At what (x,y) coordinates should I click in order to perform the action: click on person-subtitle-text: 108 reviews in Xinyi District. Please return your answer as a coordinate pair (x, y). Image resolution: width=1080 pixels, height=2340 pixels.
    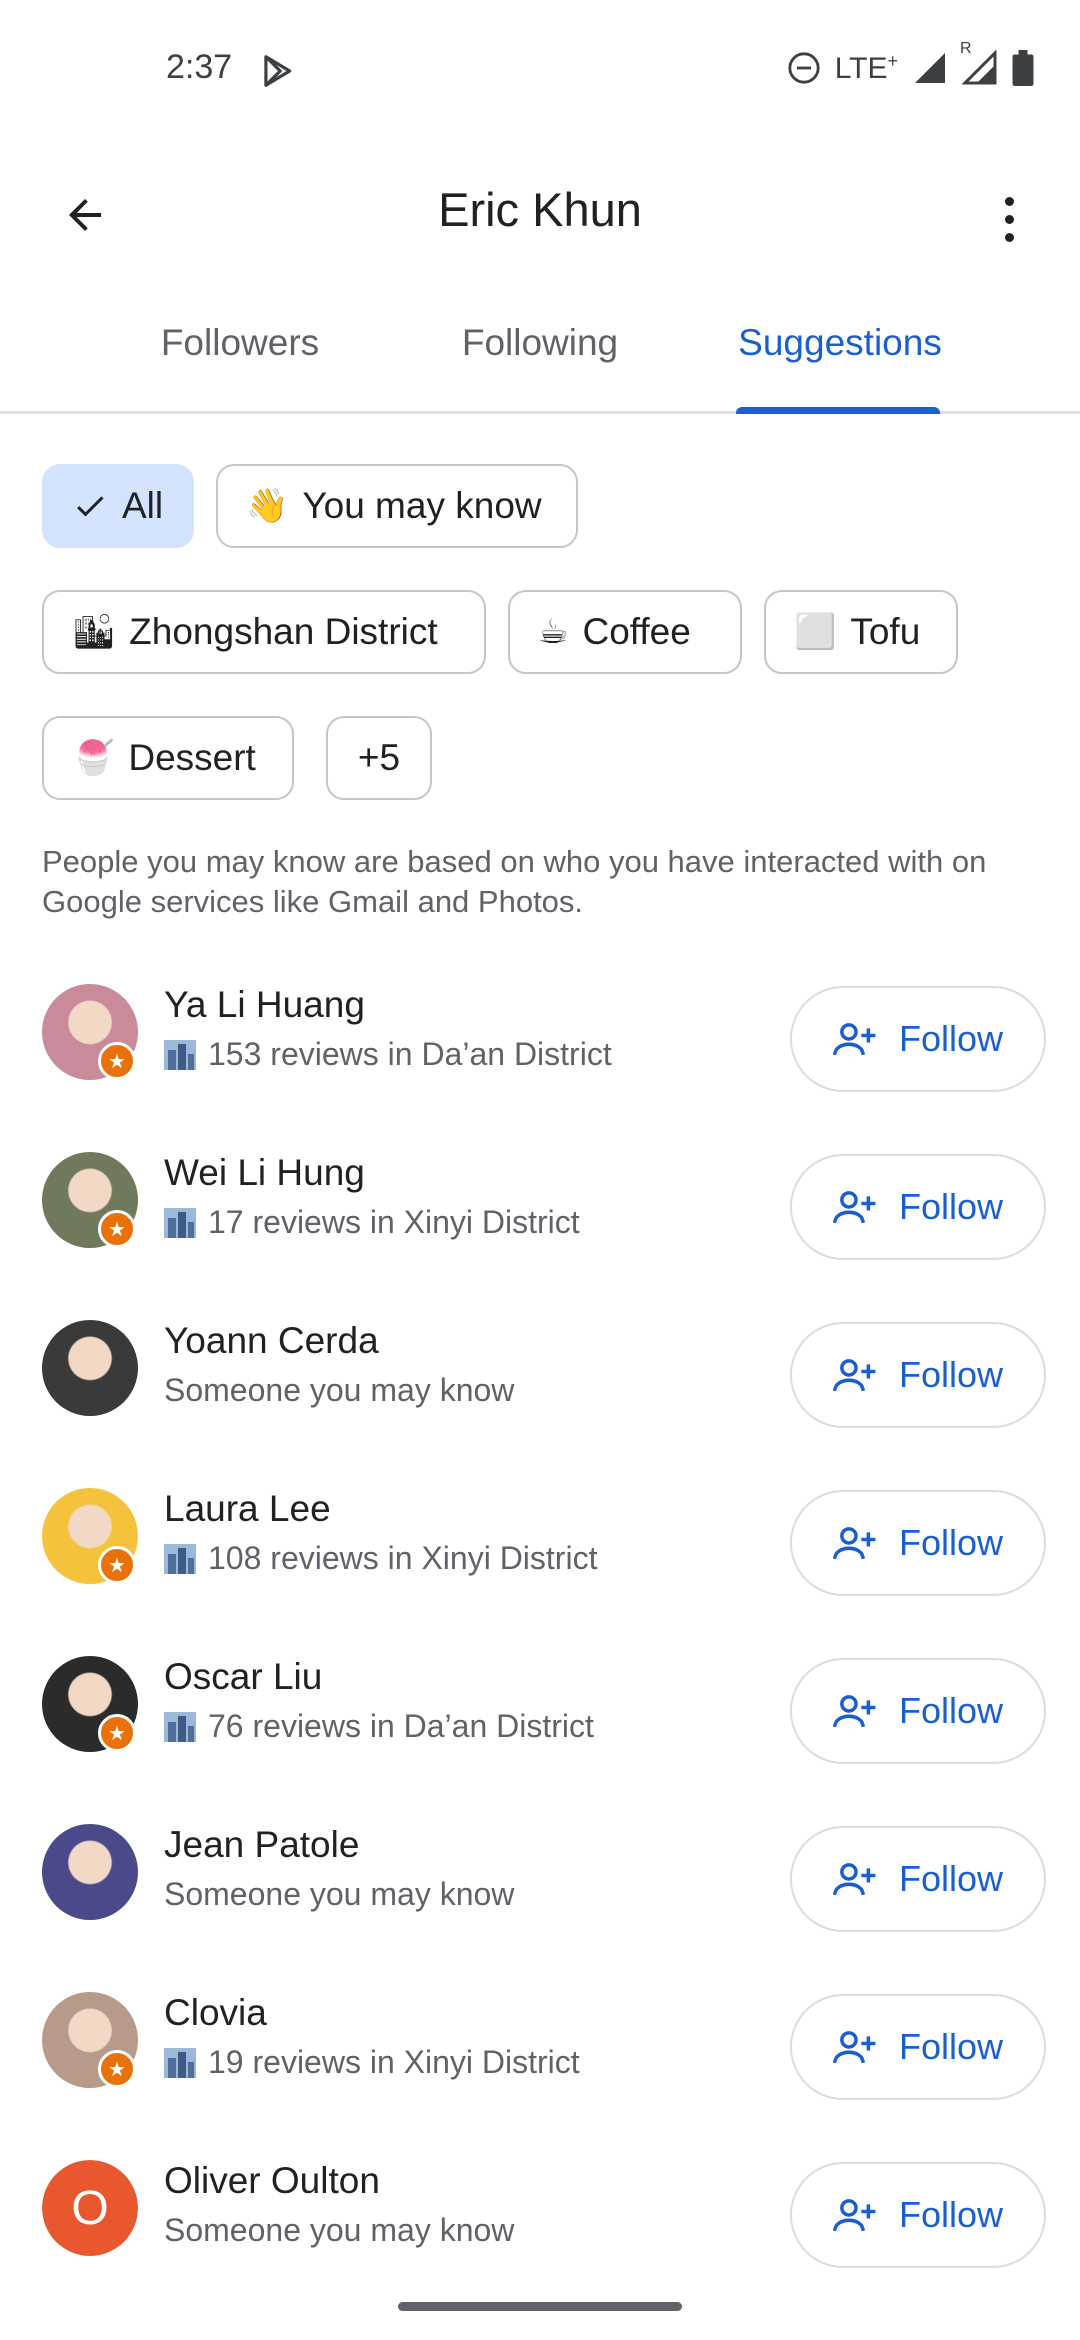
    Looking at the image, I should click on (403, 1558).